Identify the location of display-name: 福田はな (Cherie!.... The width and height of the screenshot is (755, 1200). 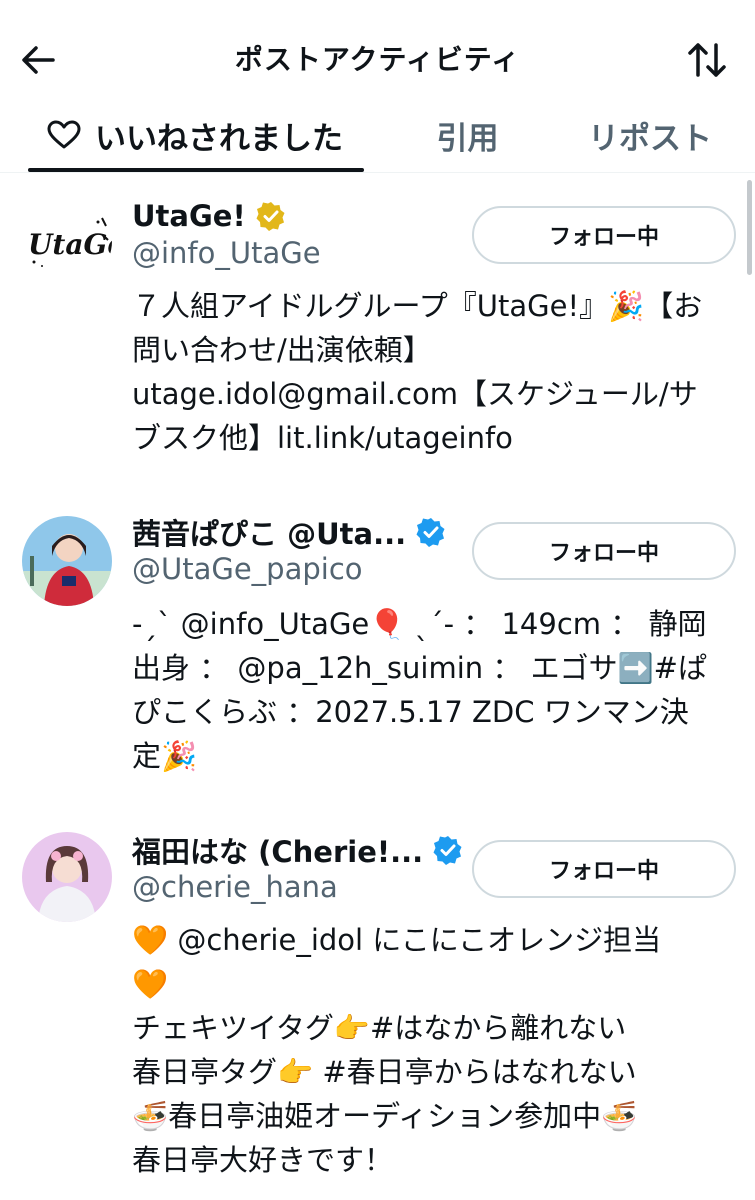
(277, 850).